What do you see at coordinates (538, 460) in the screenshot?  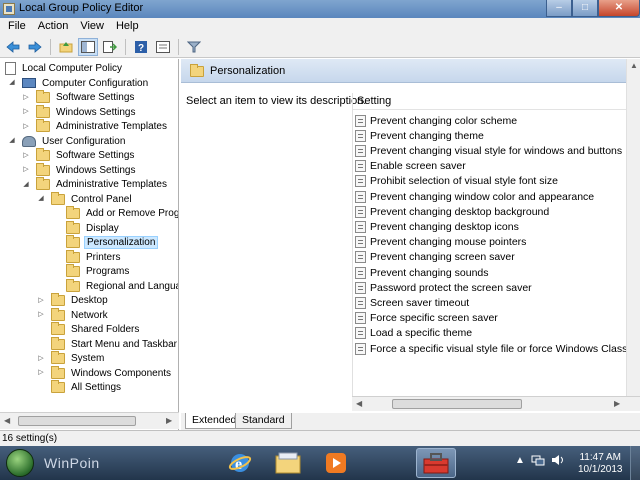 I see `network-icon` at bounding box center [538, 460].